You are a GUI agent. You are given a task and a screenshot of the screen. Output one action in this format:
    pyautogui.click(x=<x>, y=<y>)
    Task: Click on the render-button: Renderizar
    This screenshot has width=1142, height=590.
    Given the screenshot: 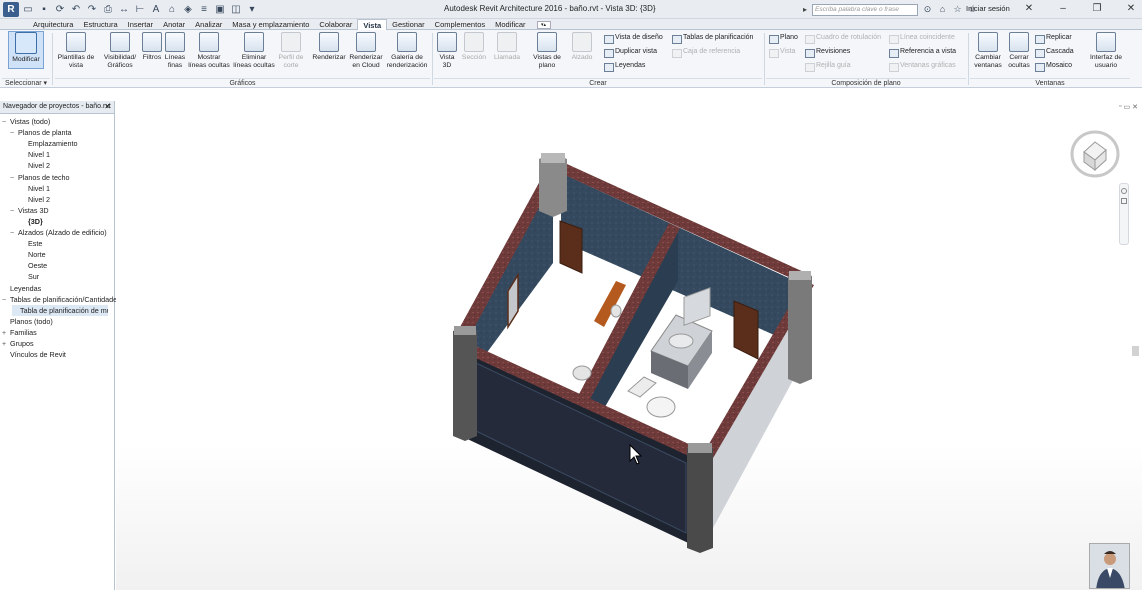 What is the action you would take?
    pyautogui.click(x=329, y=47)
    